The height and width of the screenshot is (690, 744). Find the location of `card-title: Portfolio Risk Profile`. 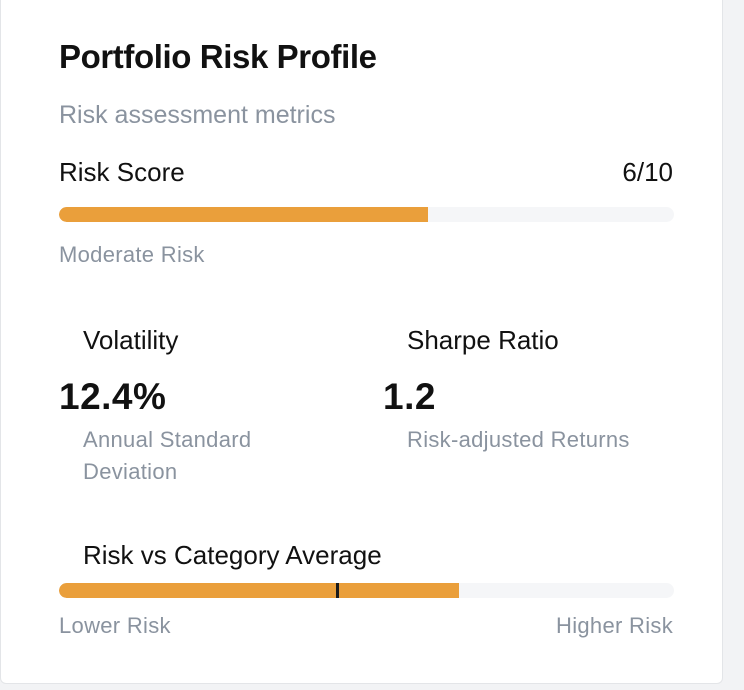

card-title: Portfolio Risk Profile is located at coordinates (218, 56).